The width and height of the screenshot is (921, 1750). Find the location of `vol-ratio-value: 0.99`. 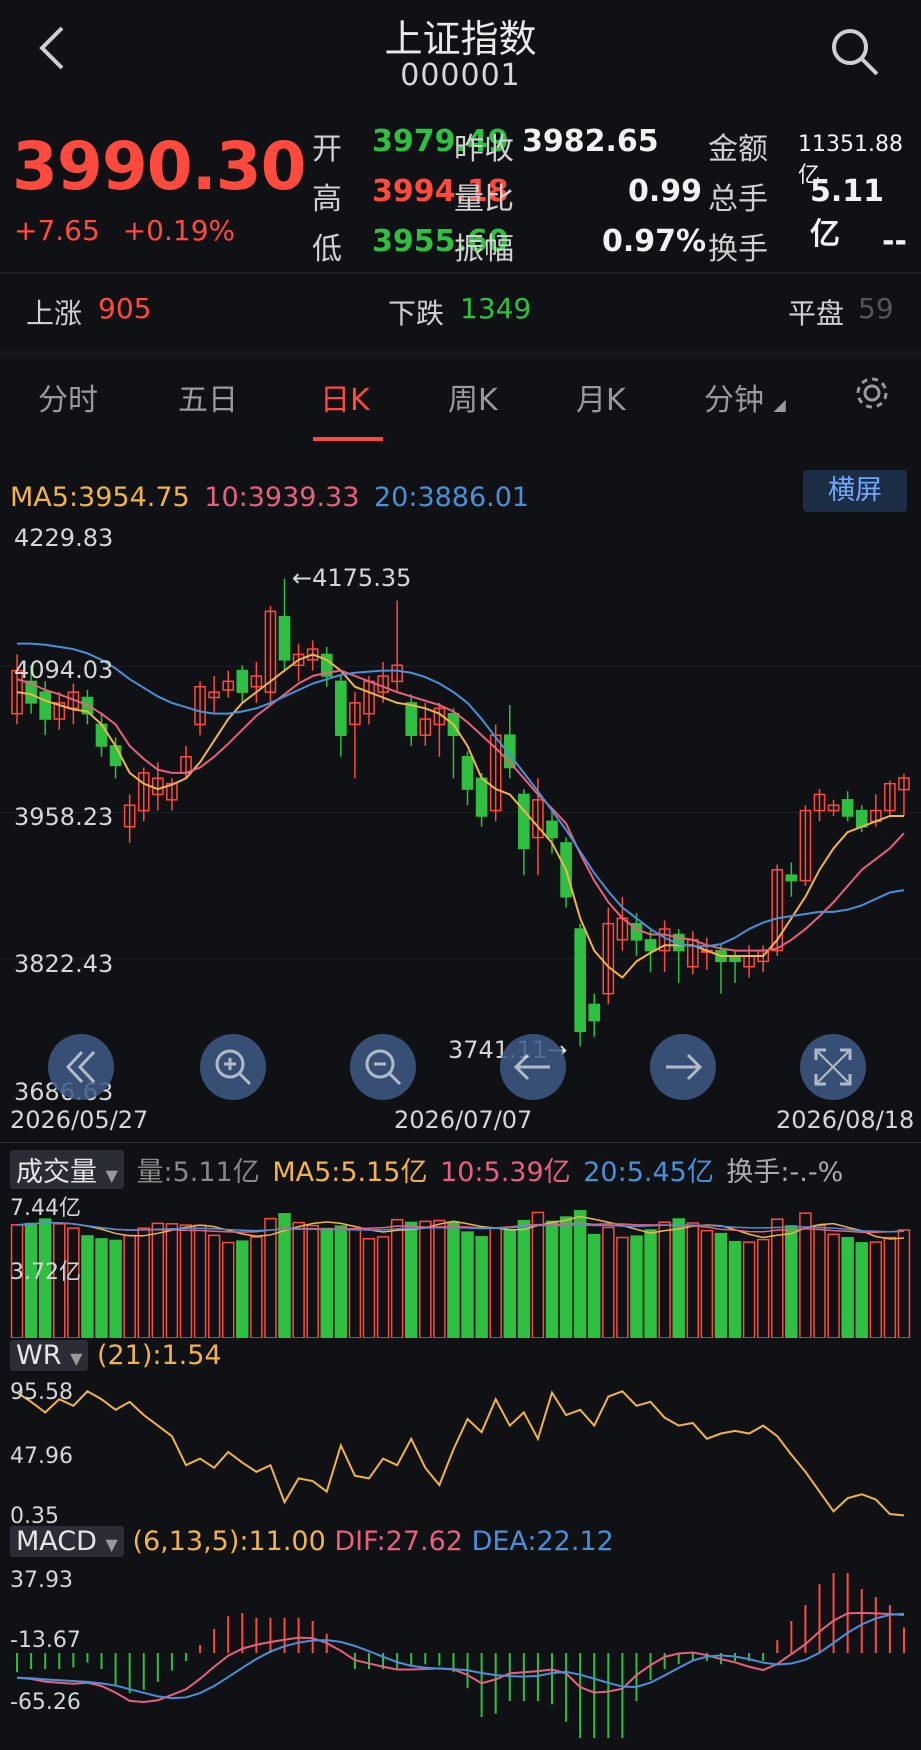

vol-ratio-value: 0.99 is located at coordinates (665, 191).